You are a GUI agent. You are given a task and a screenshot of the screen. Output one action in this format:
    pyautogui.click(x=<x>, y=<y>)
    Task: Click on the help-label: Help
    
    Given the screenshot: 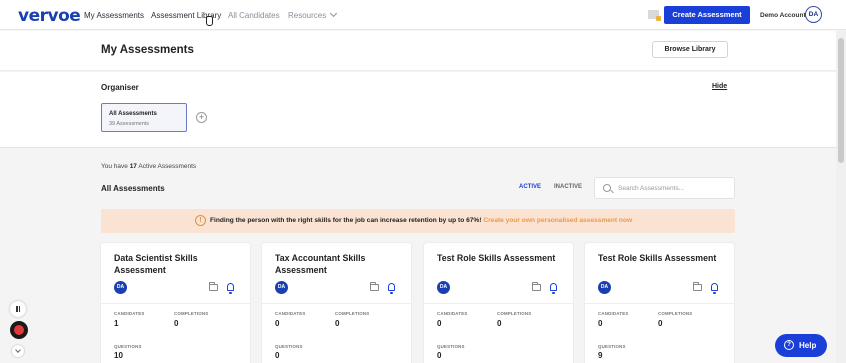 What is the action you would take?
    pyautogui.click(x=808, y=345)
    